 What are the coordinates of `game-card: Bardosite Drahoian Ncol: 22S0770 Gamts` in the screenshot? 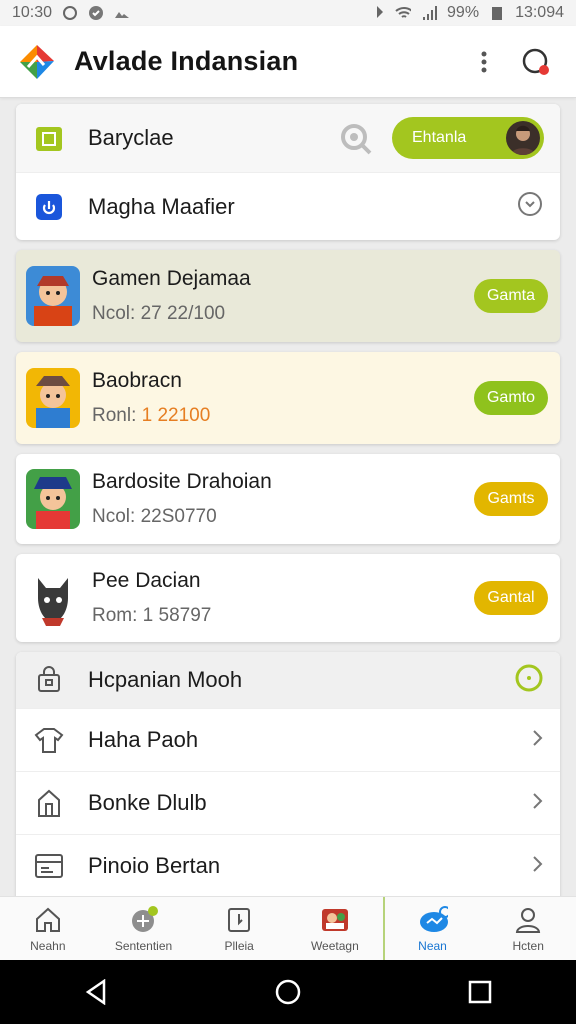 It's located at (288, 499).